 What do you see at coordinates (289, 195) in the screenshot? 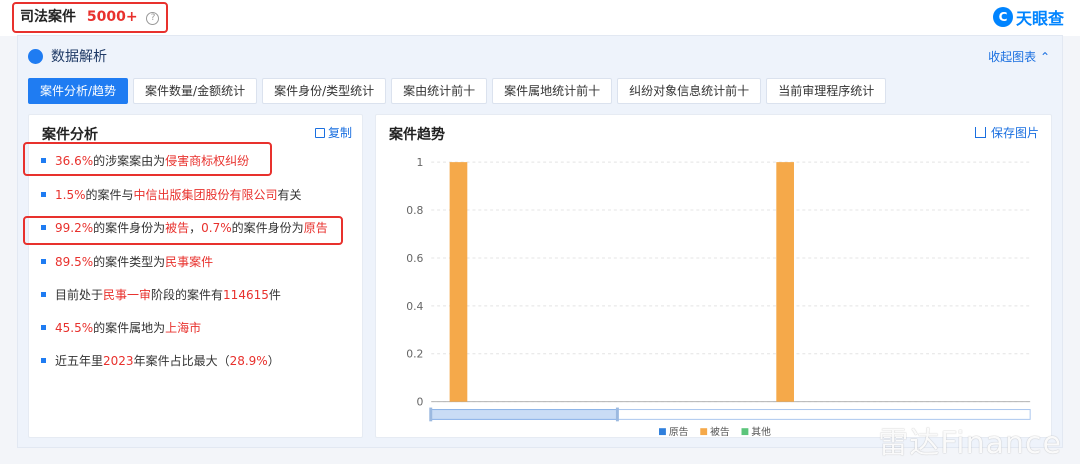
I see `analysis-text: 有关` at bounding box center [289, 195].